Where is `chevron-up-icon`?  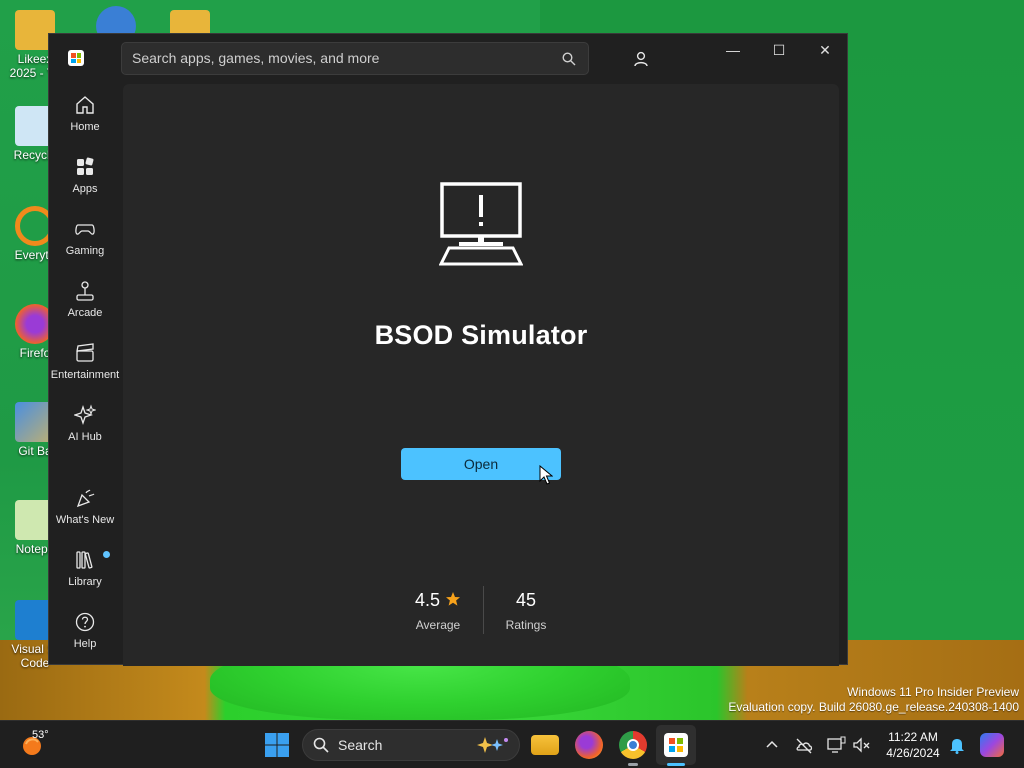 chevron-up-icon is located at coordinates (772, 745).